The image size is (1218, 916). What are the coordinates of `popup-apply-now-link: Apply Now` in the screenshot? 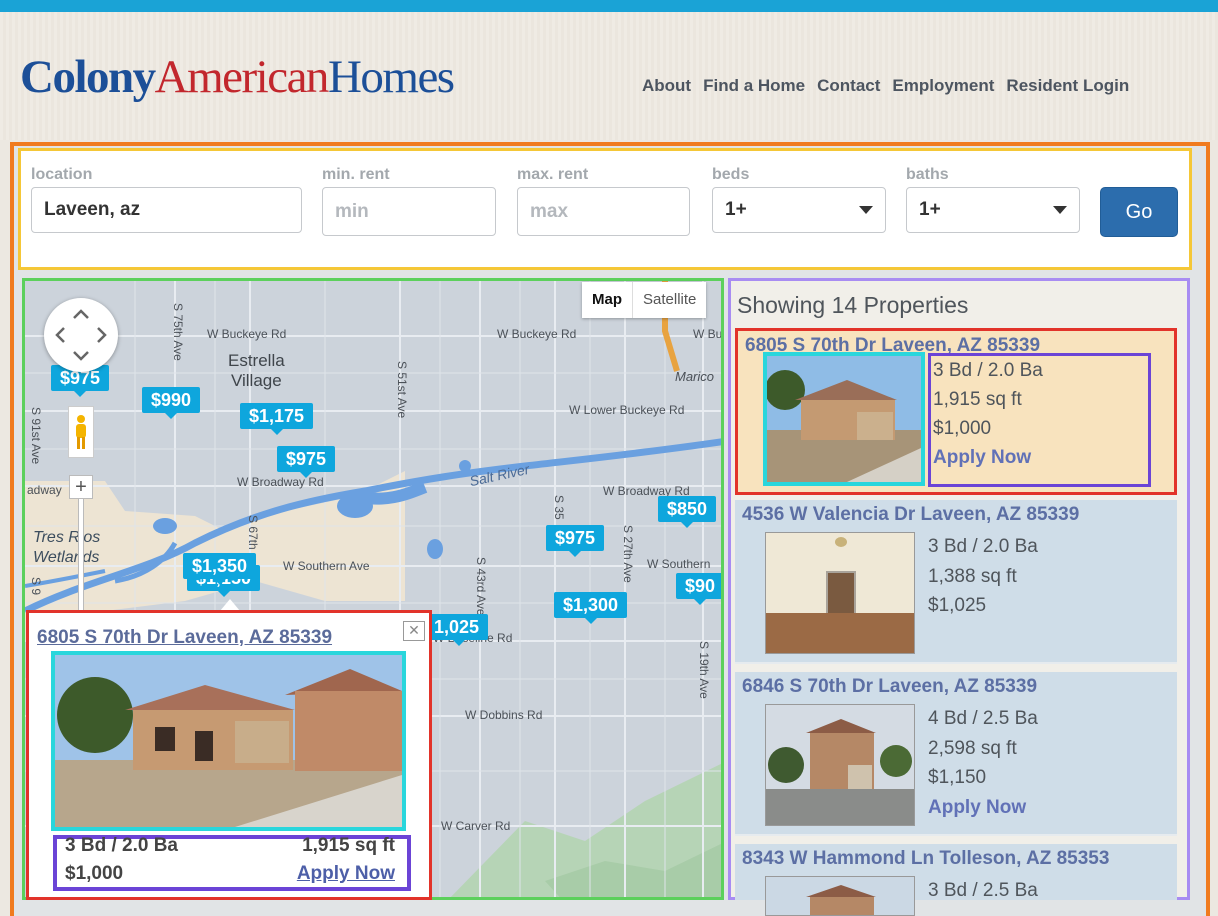 It's located at (346, 874).